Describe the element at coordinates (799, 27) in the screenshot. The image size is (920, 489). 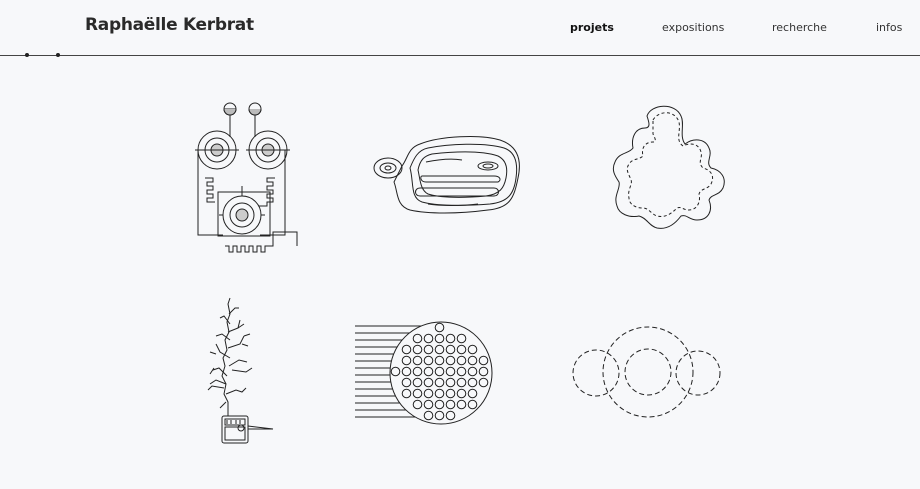
I see `nav-item-recherche: recherche` at that location.